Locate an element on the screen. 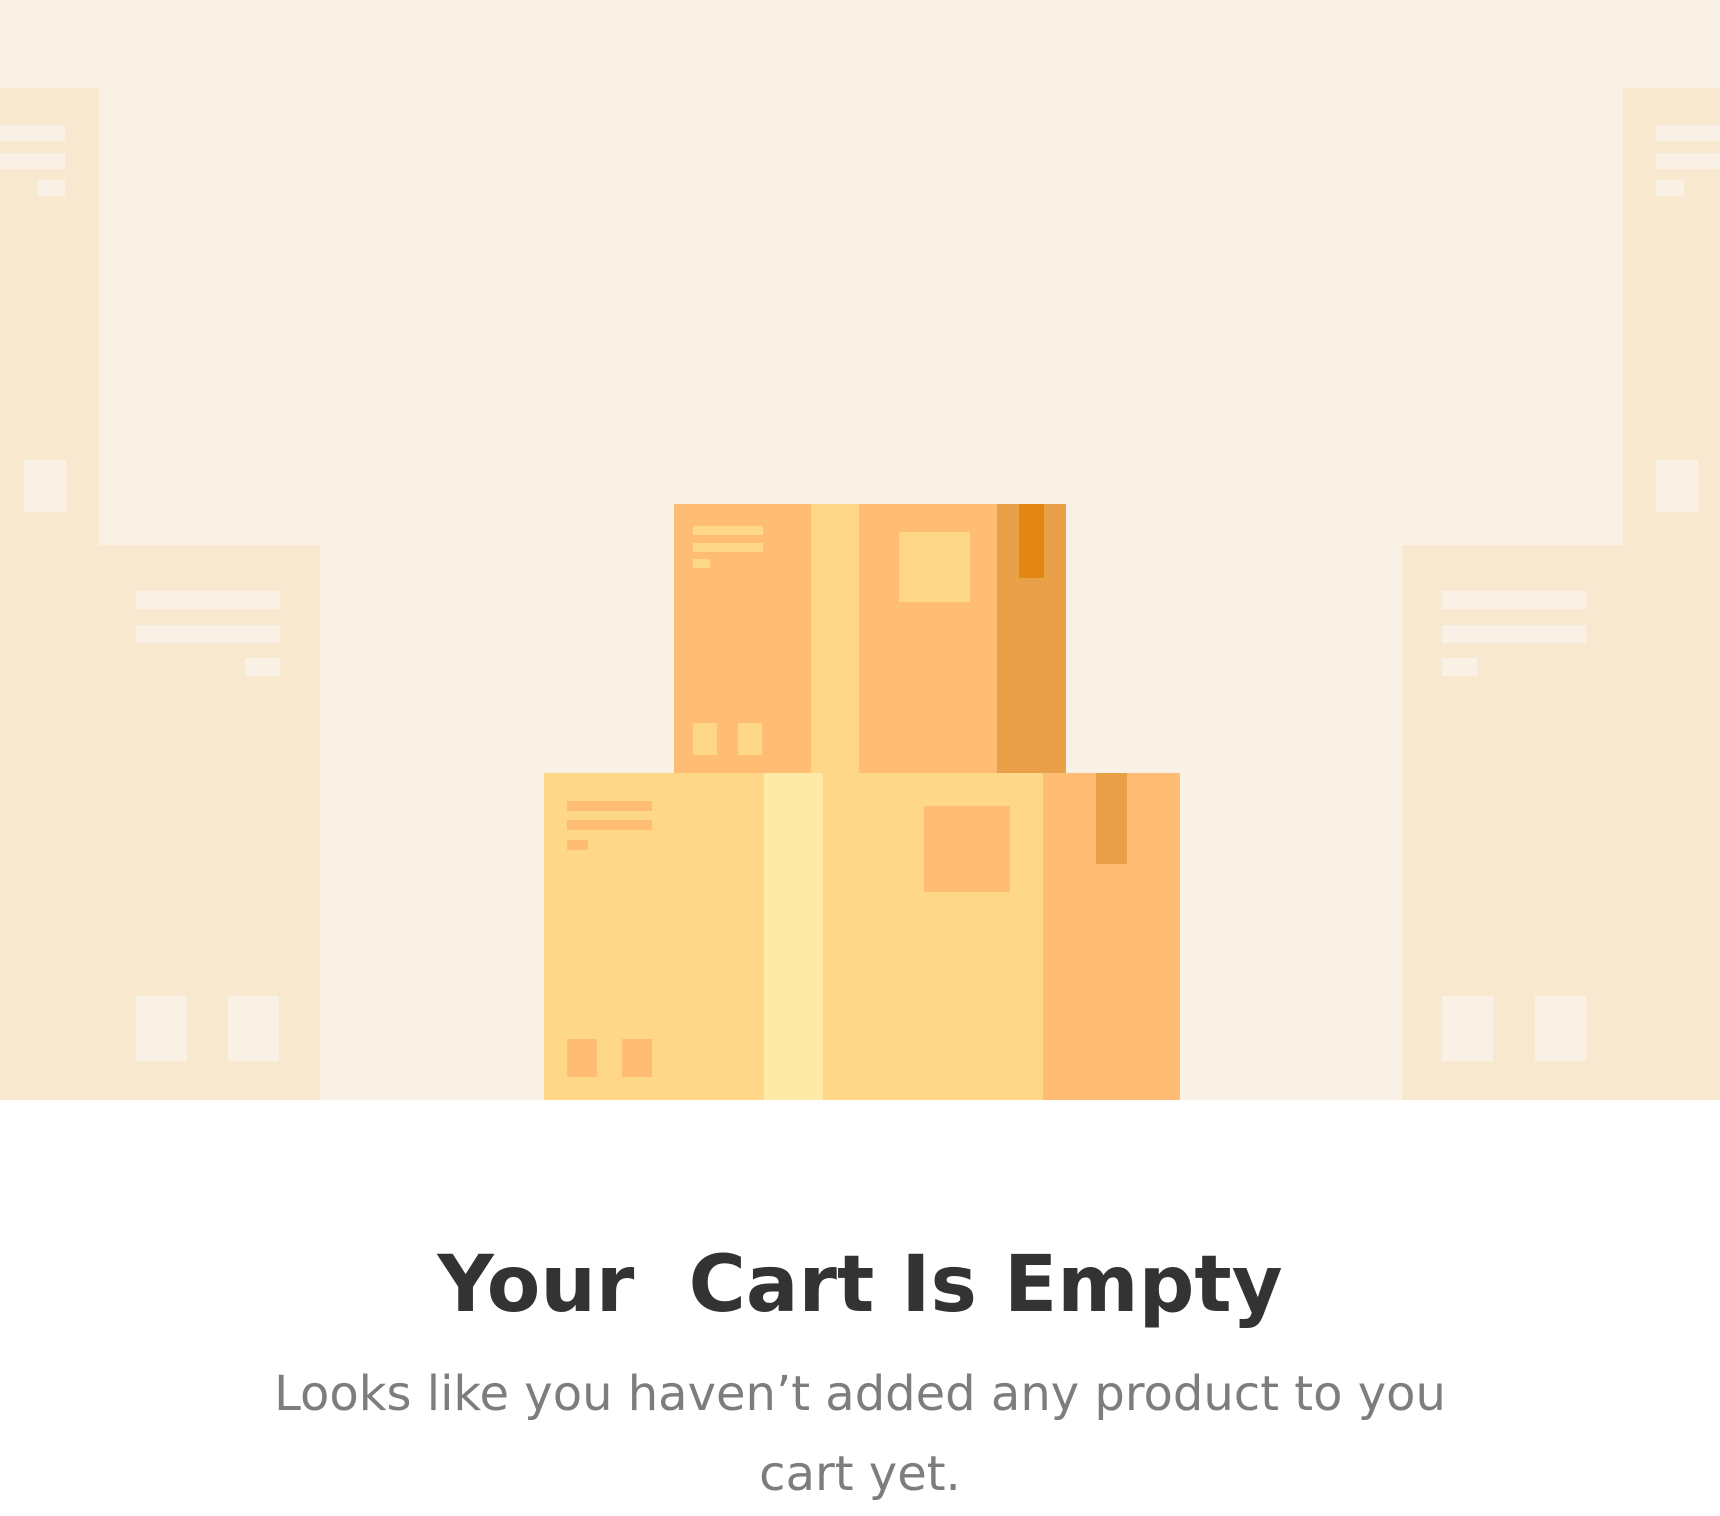 Image resolution: width=1720 pixels, height=1516 pixels. empty-cart-title: Your Cart Is Empty is located at coordinates (860, 1285).